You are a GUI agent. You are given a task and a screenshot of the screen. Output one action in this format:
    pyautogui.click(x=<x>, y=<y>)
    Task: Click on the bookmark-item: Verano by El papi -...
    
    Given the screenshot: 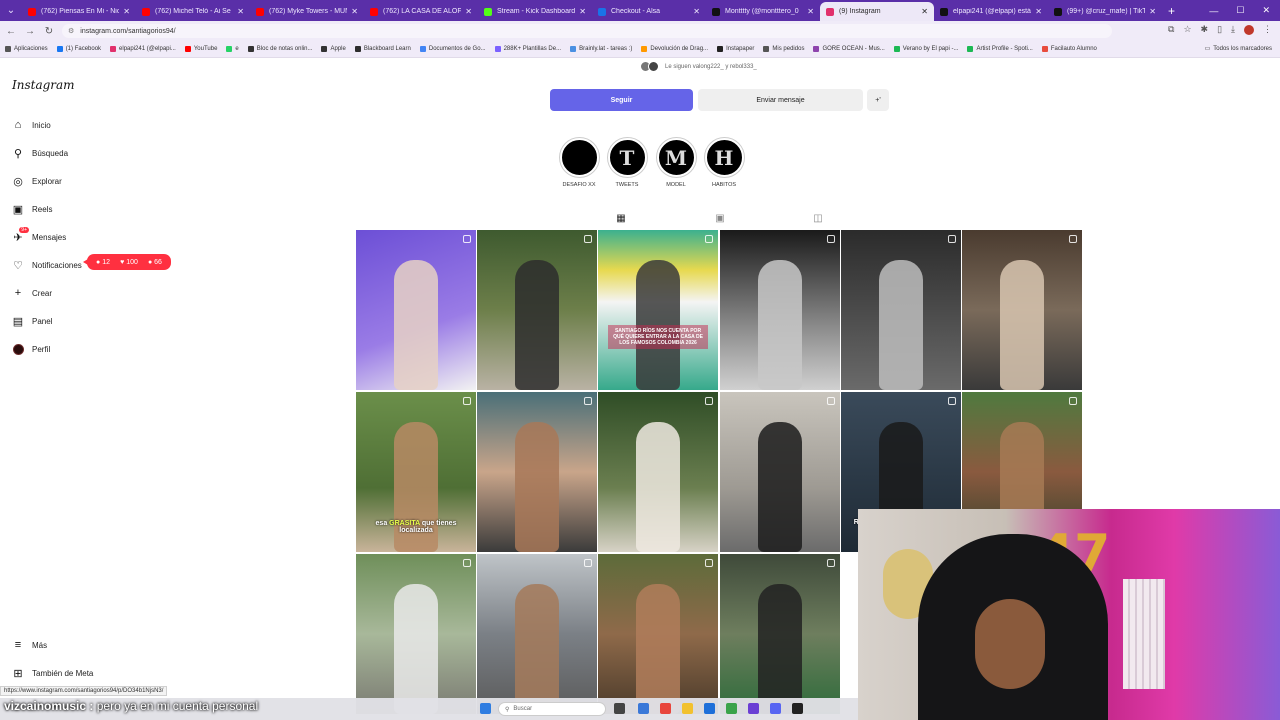 What is the action you would take?
    pyautogui.click(x=925, y=49)
    